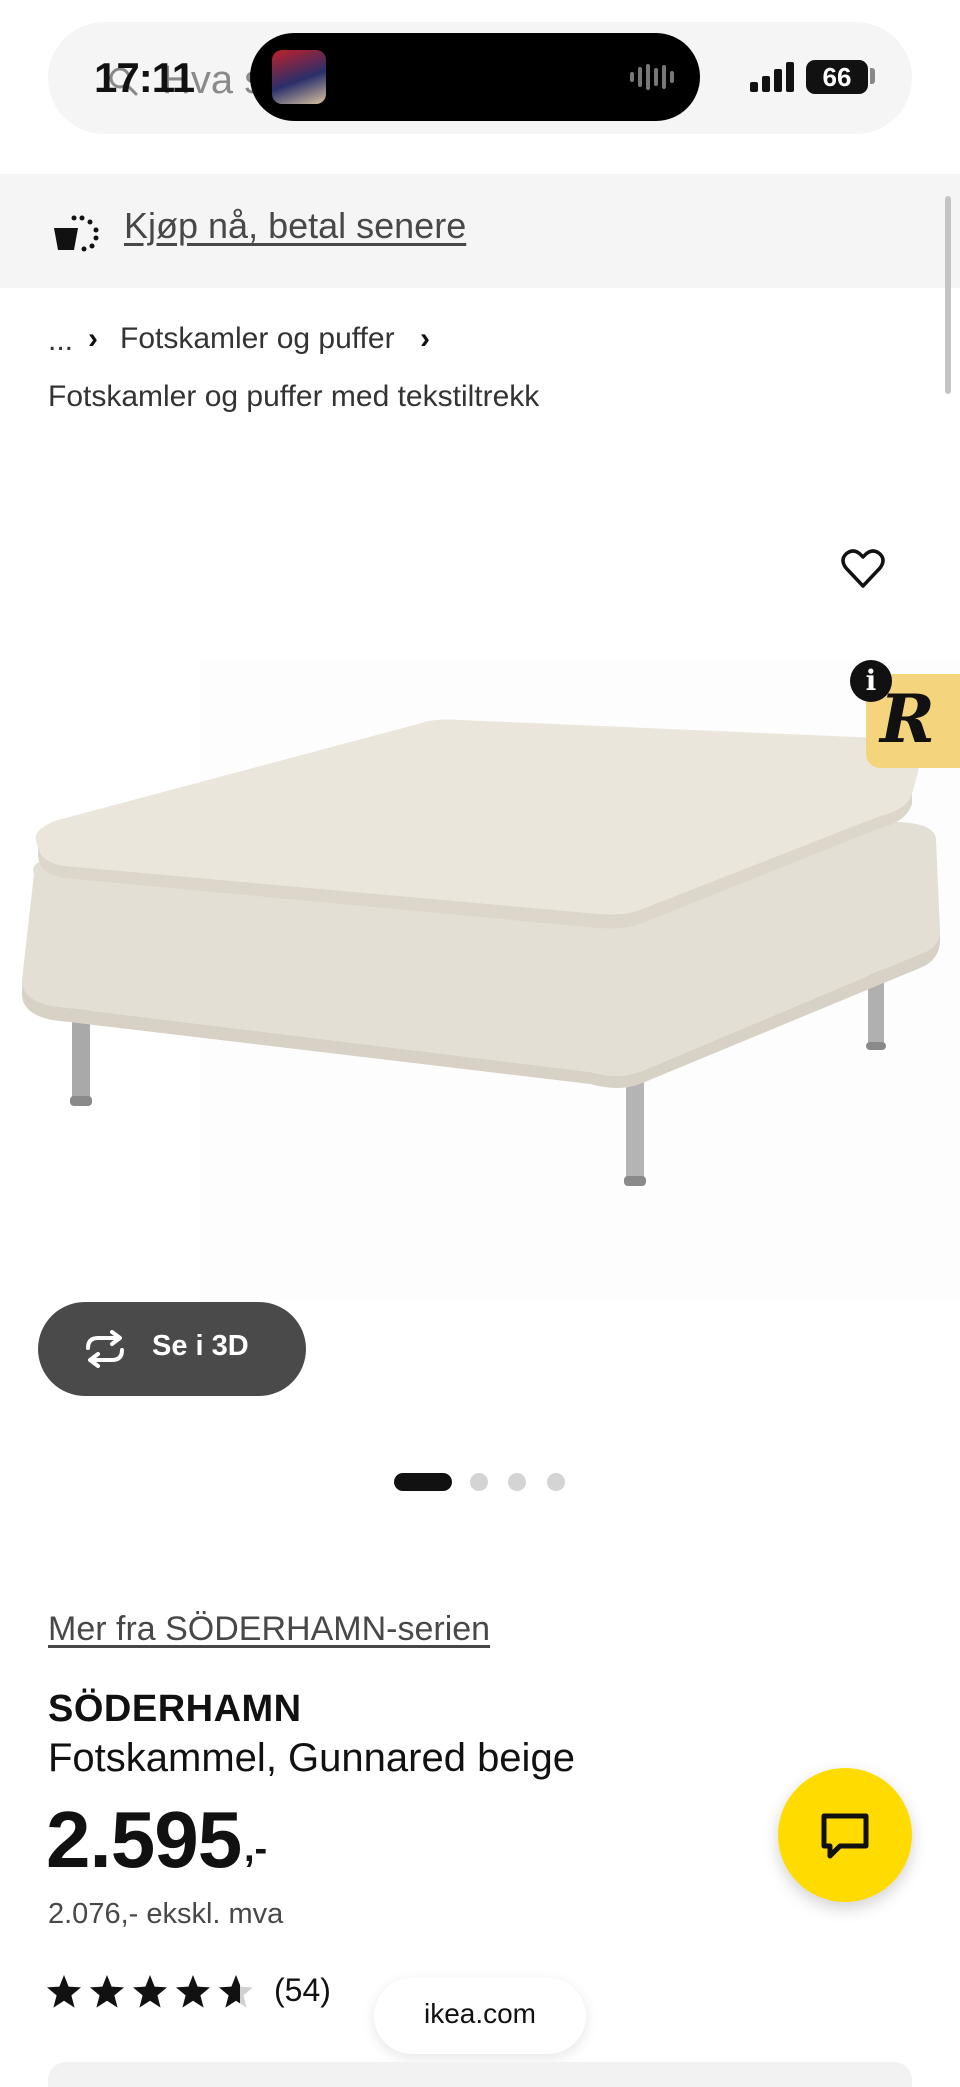 The width and height of the screenshot is (960, 2087). I want to click on chat-icon, so click(845, 1836).